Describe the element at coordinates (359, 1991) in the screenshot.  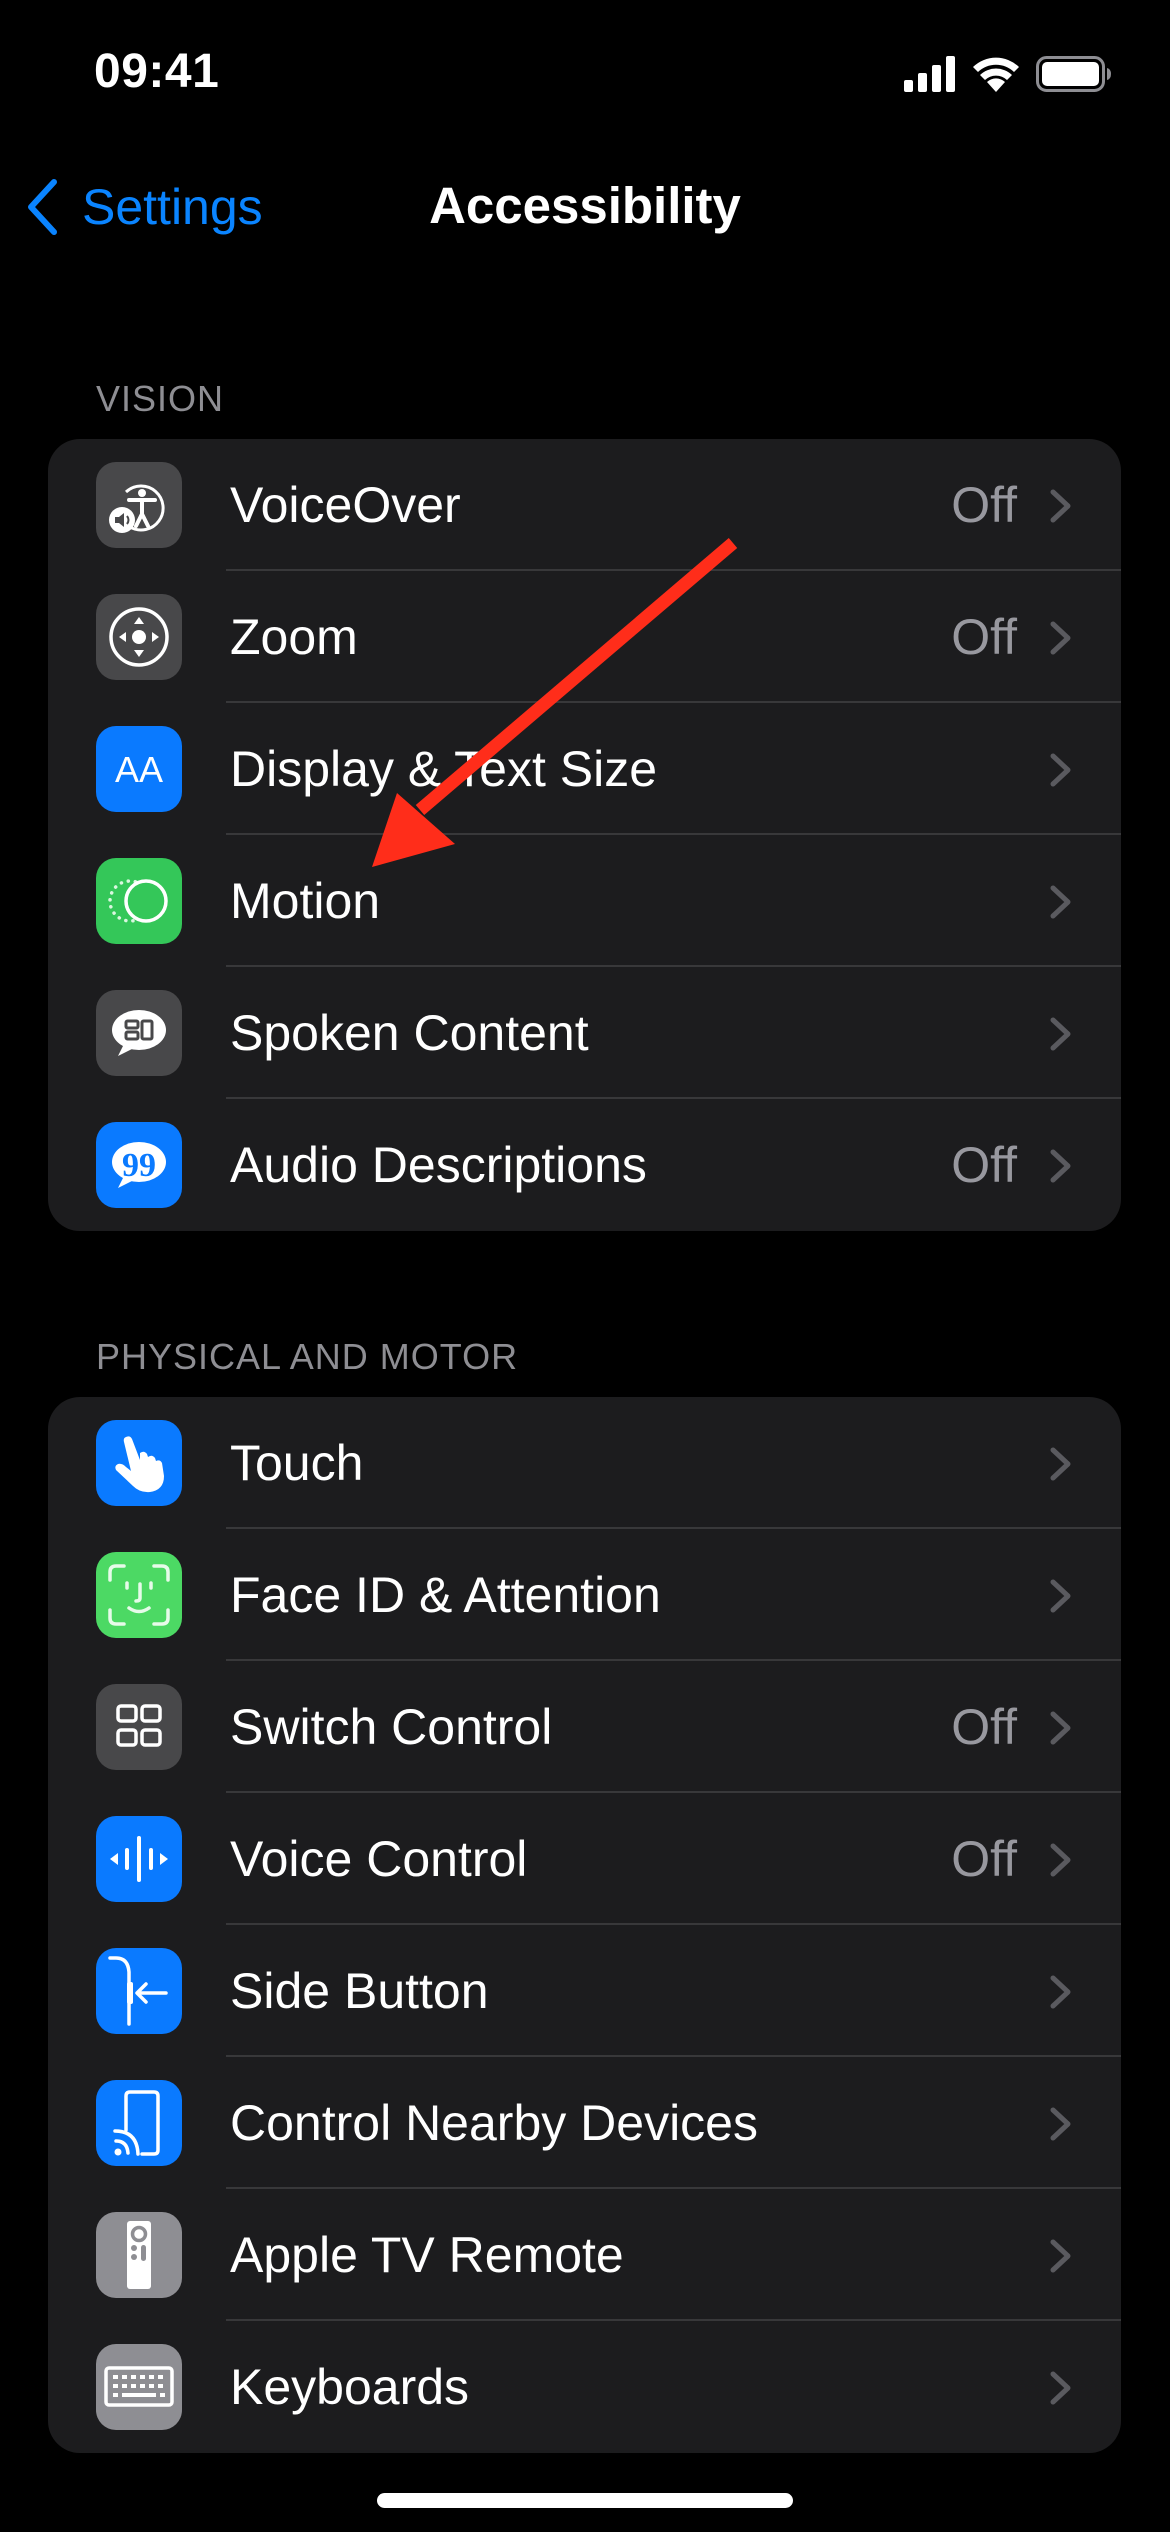
I see `row-label: Side Button` at that location.